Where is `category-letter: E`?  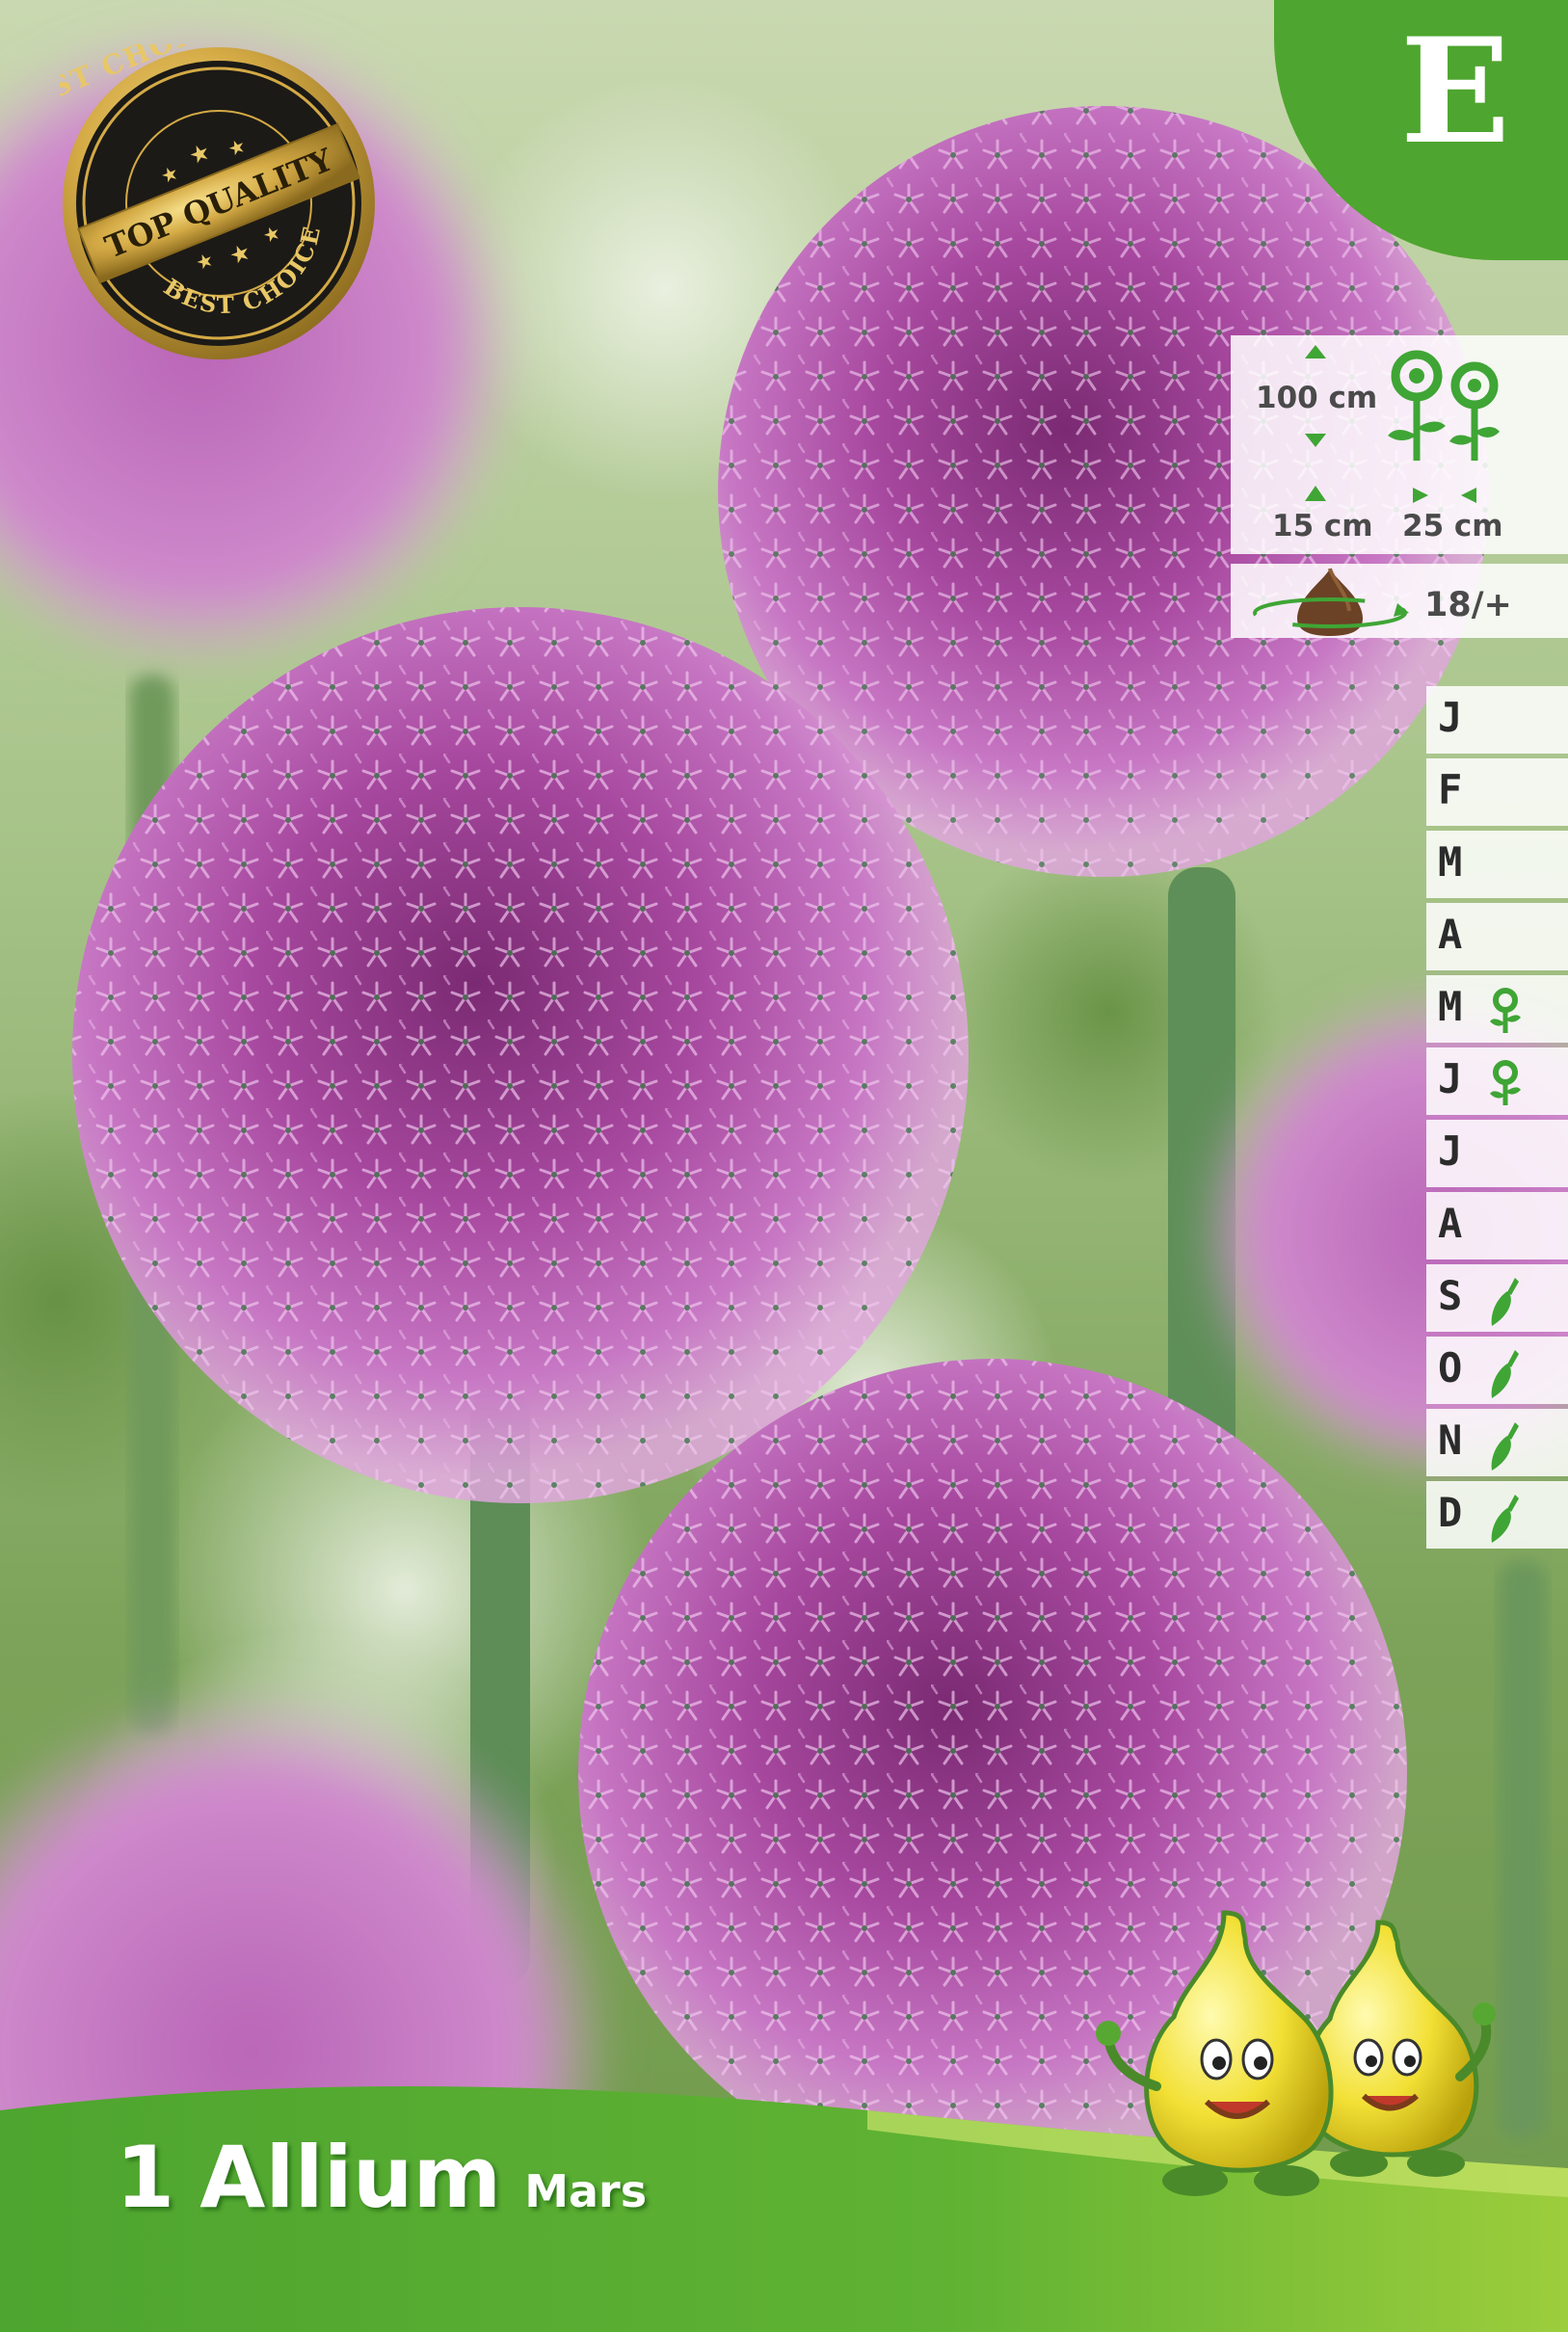
category-letter: E is located at coordinates (1455, 91).